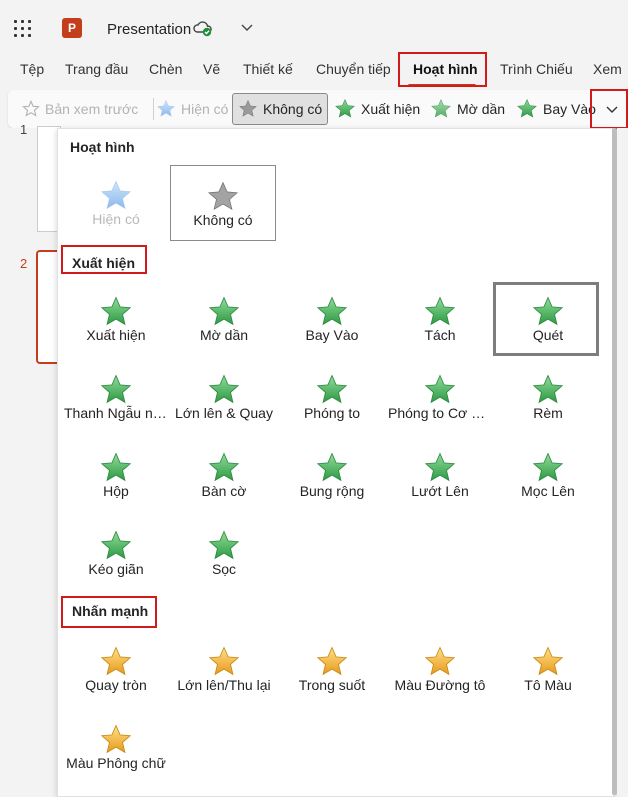 This screenshot has width=628, height=797. Describe the element at coordinates (165, 69) in the screenshot. I see `tab-insert: Chèn` at that location.